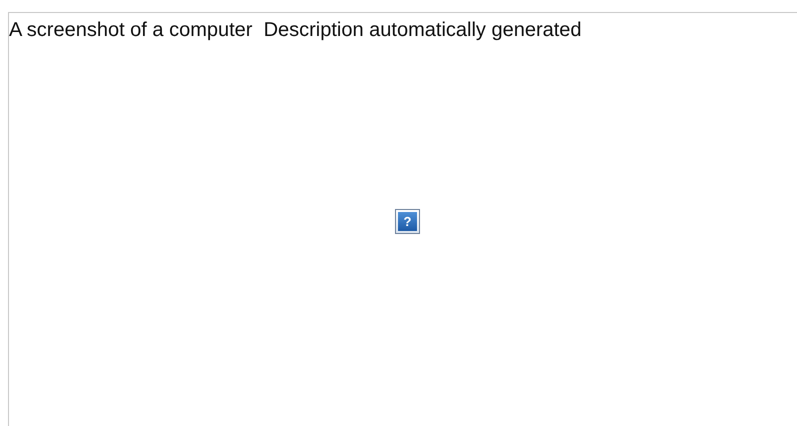 Image resolution: width=797 pixels, height=426 pixels. Describe the element at coordinates (407, 221) in the screenshot. I see `missing-image-icon: ?` at that location.